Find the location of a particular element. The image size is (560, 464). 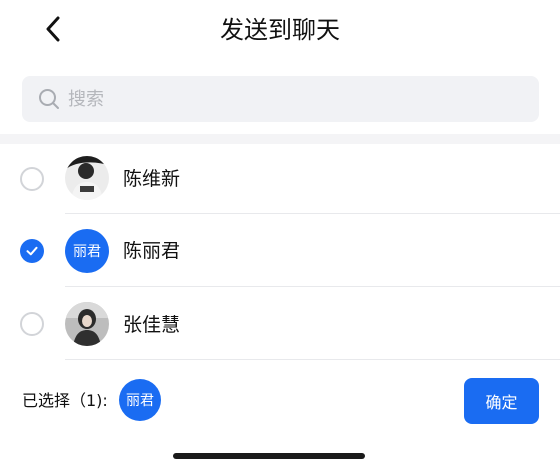

contact-name: 陈丽君 is located at coordinates (152, 251).